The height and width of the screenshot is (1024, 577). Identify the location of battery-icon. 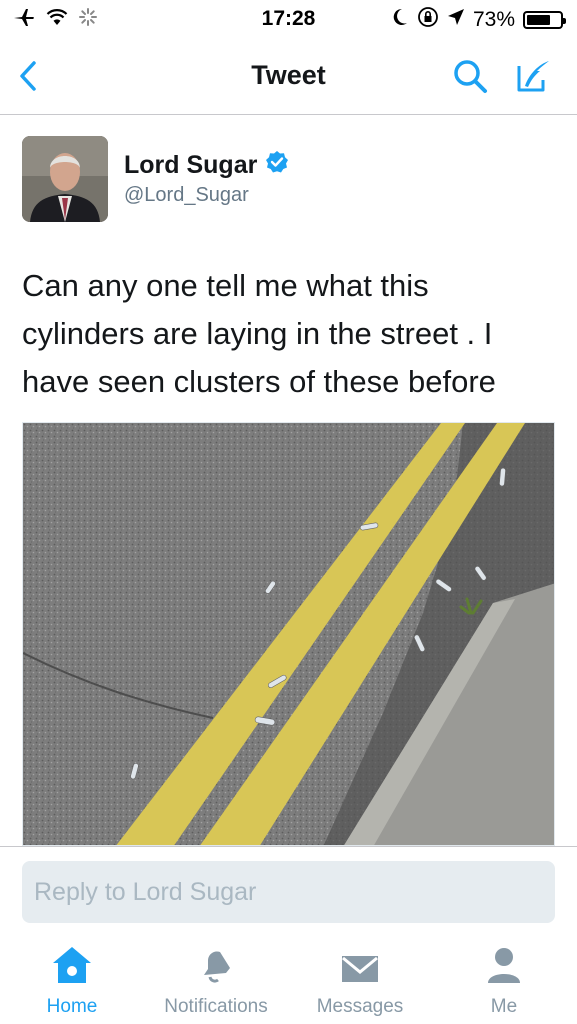
(544, 20).